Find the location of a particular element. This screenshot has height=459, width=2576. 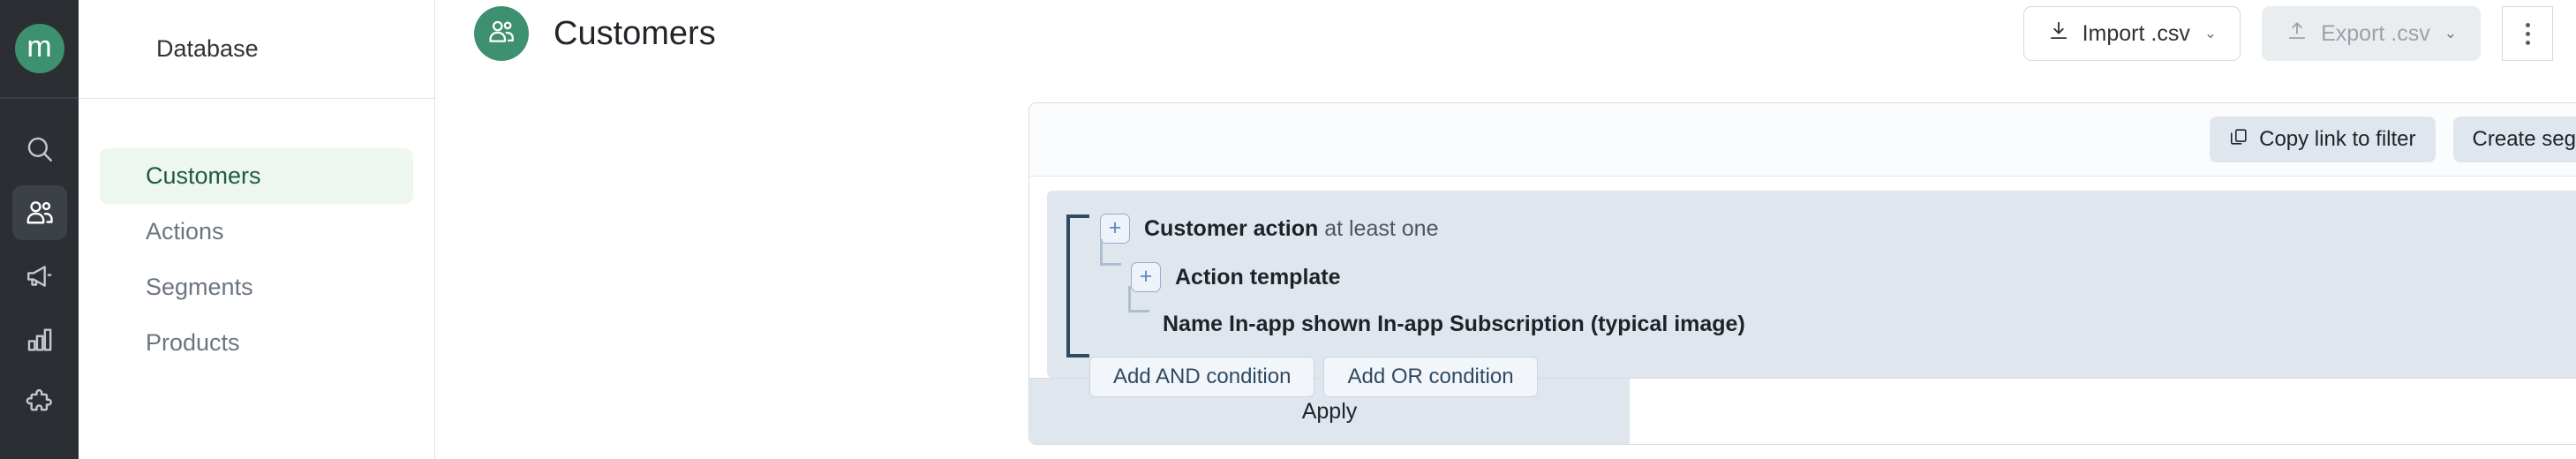

rail-item-database is located at coordinates (39, 212).